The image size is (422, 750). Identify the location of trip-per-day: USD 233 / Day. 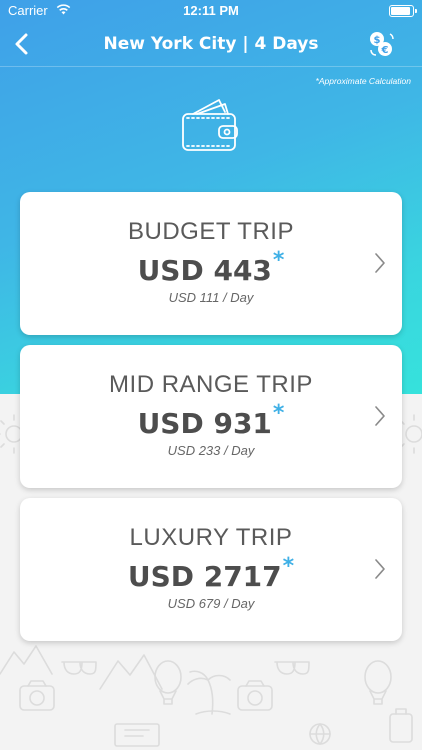
(211, 450).